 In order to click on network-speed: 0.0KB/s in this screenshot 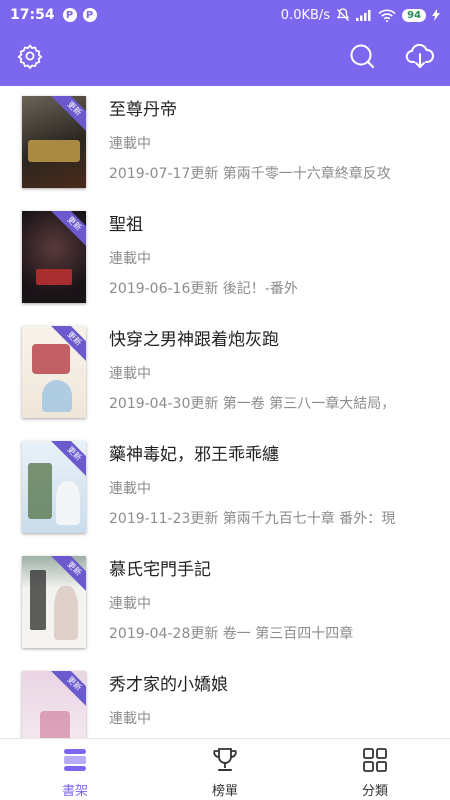, I will do `click(305, 15)`.